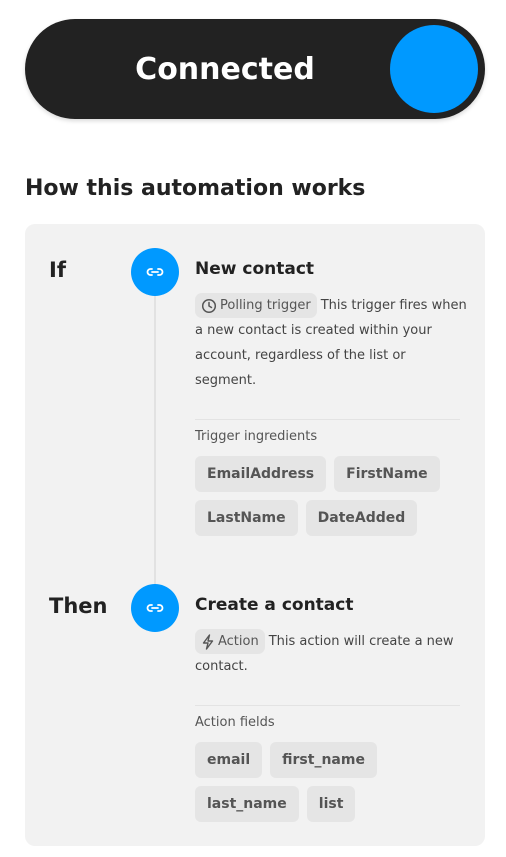  I want to click on trigger-ingredients-label: Trigger ingredients, so click(256, 436).